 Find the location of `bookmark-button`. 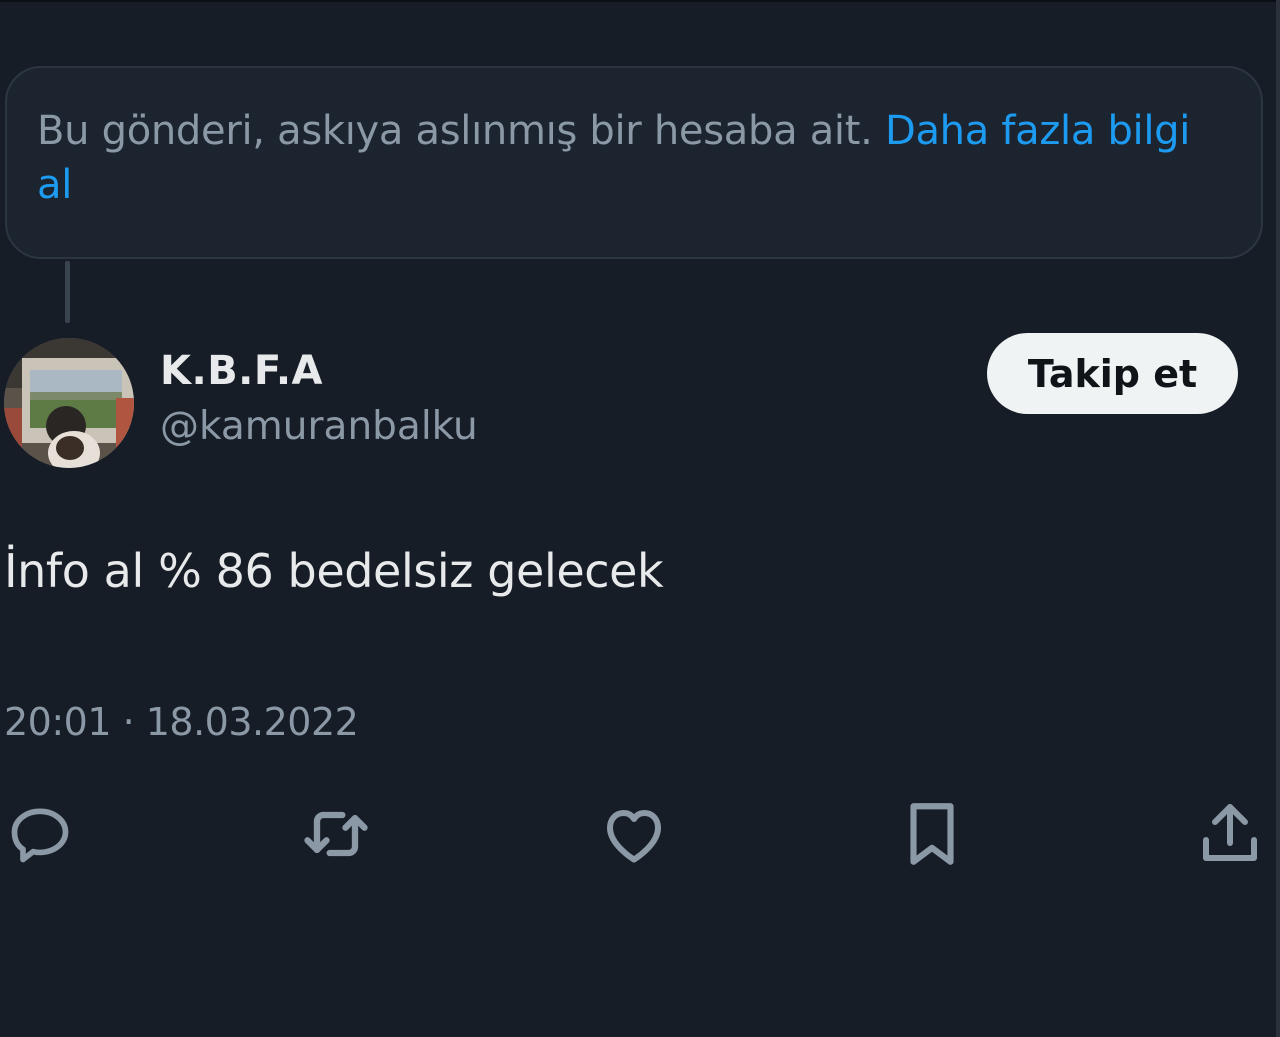

bookmark-button is located at coordinates (932, 834).